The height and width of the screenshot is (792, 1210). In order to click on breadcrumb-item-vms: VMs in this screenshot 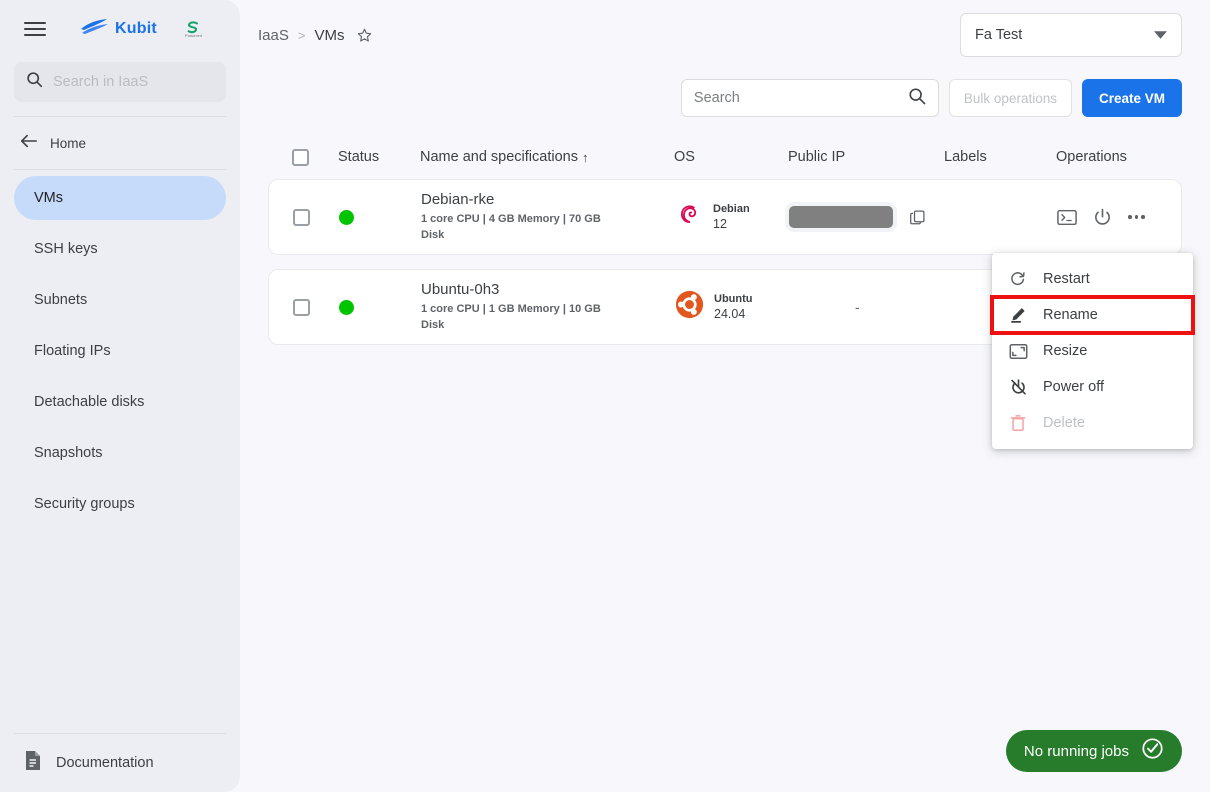, I will do `click(329, 35)`.